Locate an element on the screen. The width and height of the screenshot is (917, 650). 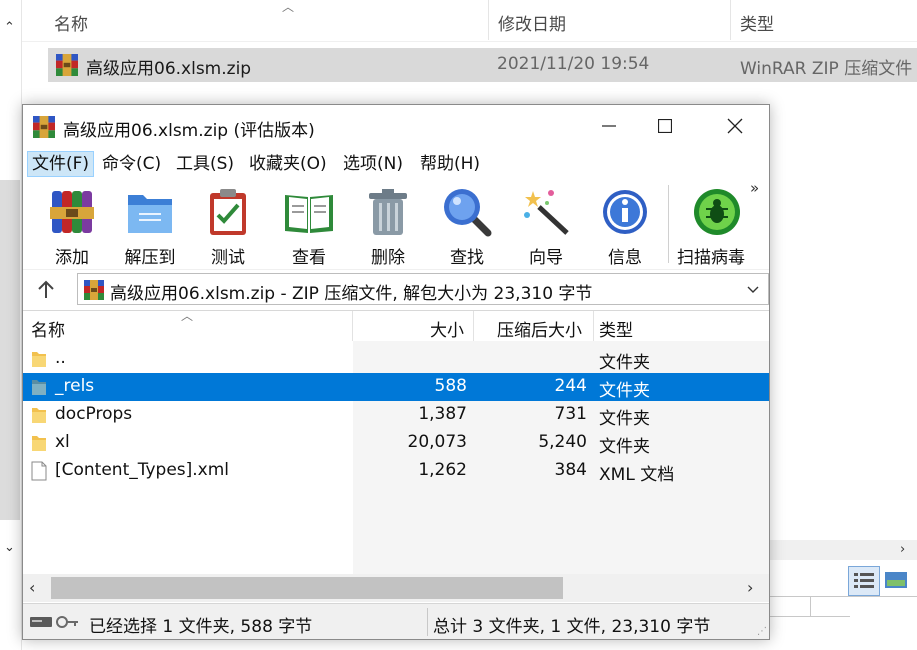
find-button: 查找 is located at coordinates (467, 228).